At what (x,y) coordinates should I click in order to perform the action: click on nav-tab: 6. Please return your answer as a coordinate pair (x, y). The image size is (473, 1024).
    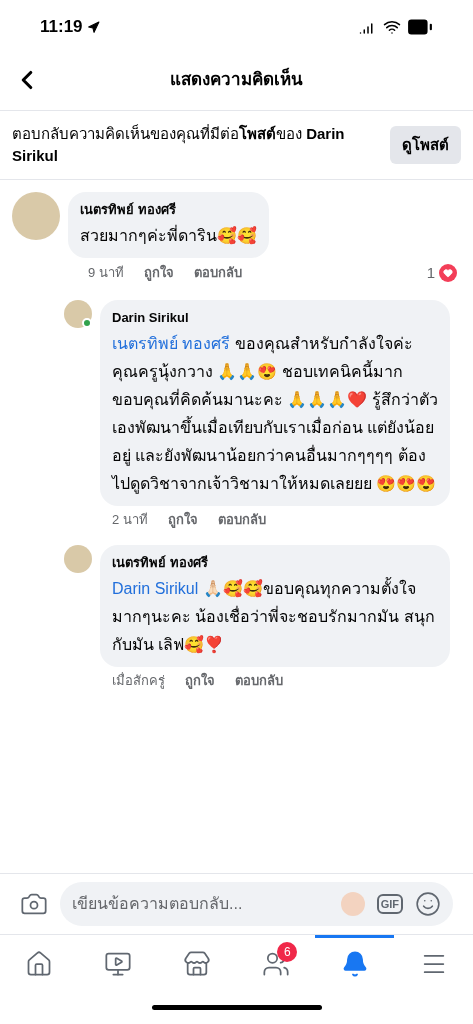
    Looking at the image, I should click on (276, 962).